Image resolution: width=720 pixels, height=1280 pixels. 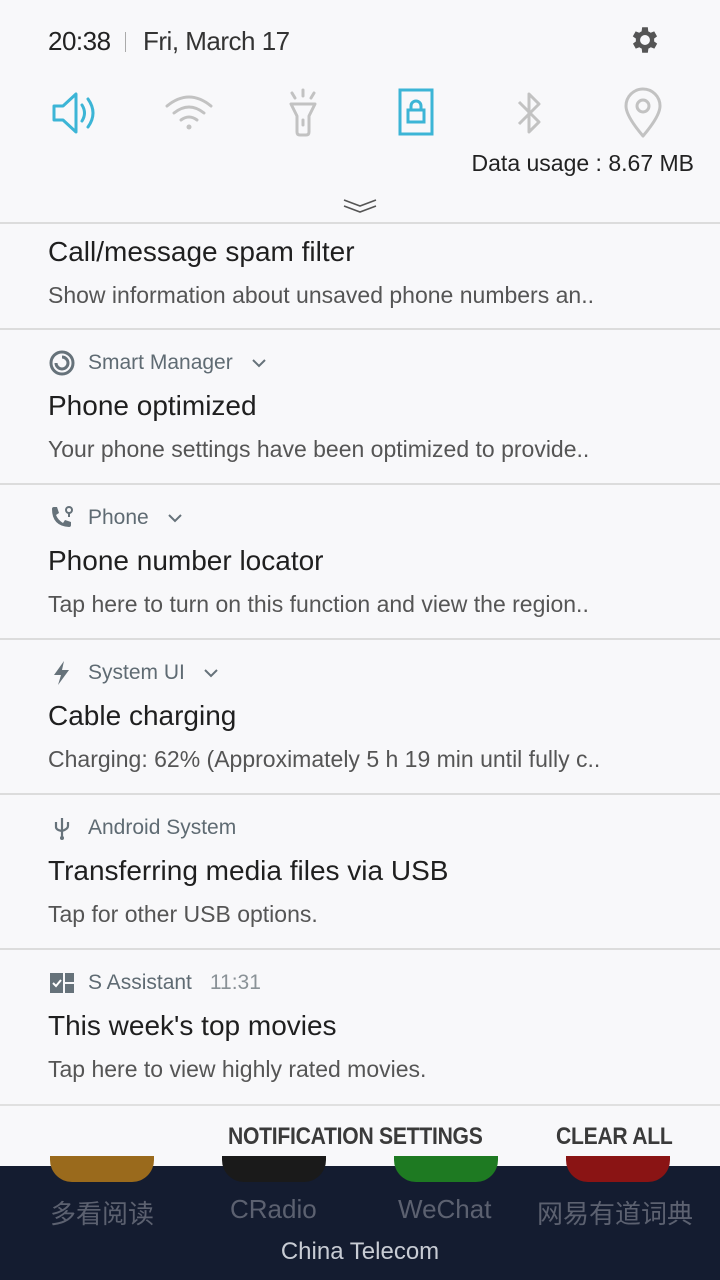 What do you see at coordinates (444, 1209) in the screenshot?
I see `app-label: WeChat` at bounding box center [444, 1209].